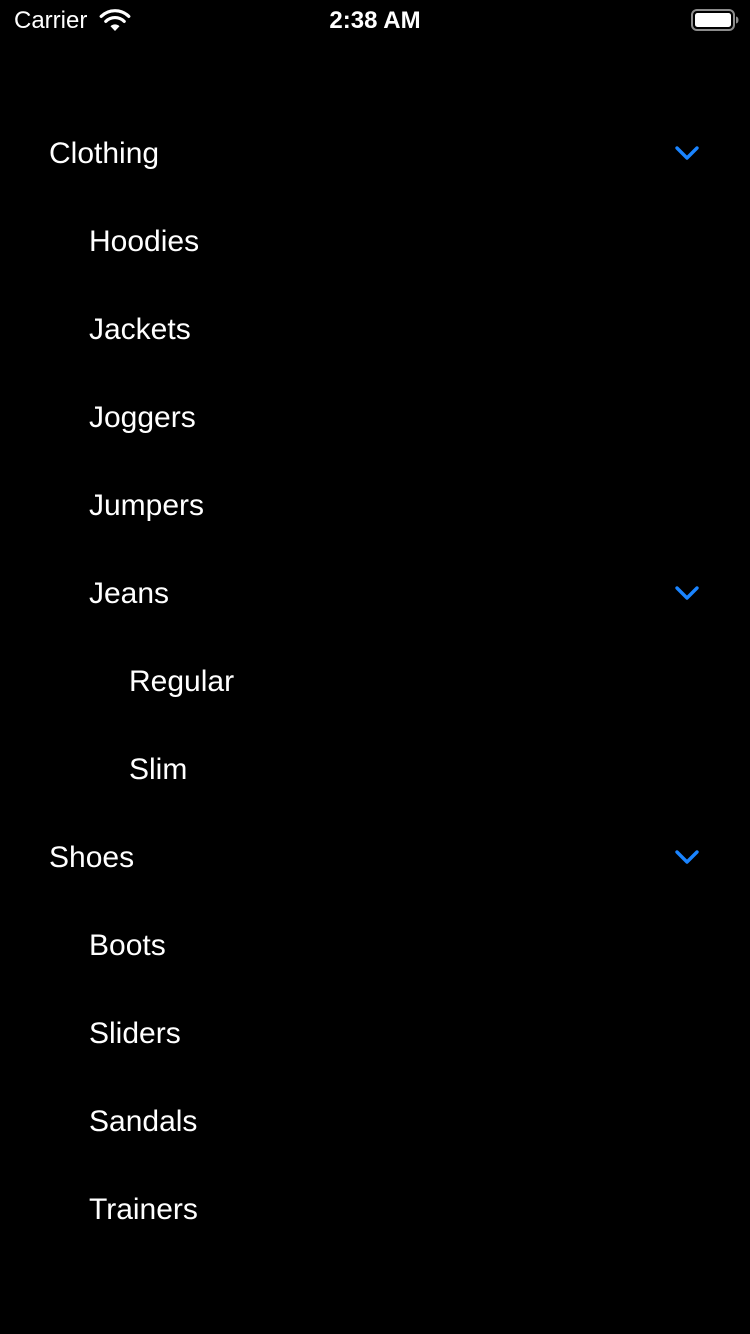 This screenshot has height=1334, width=750. What do you see at coordinates (127, 945) in the screenshot?
I see `tree-row-label: Boots` at bounding box center [127, 945].